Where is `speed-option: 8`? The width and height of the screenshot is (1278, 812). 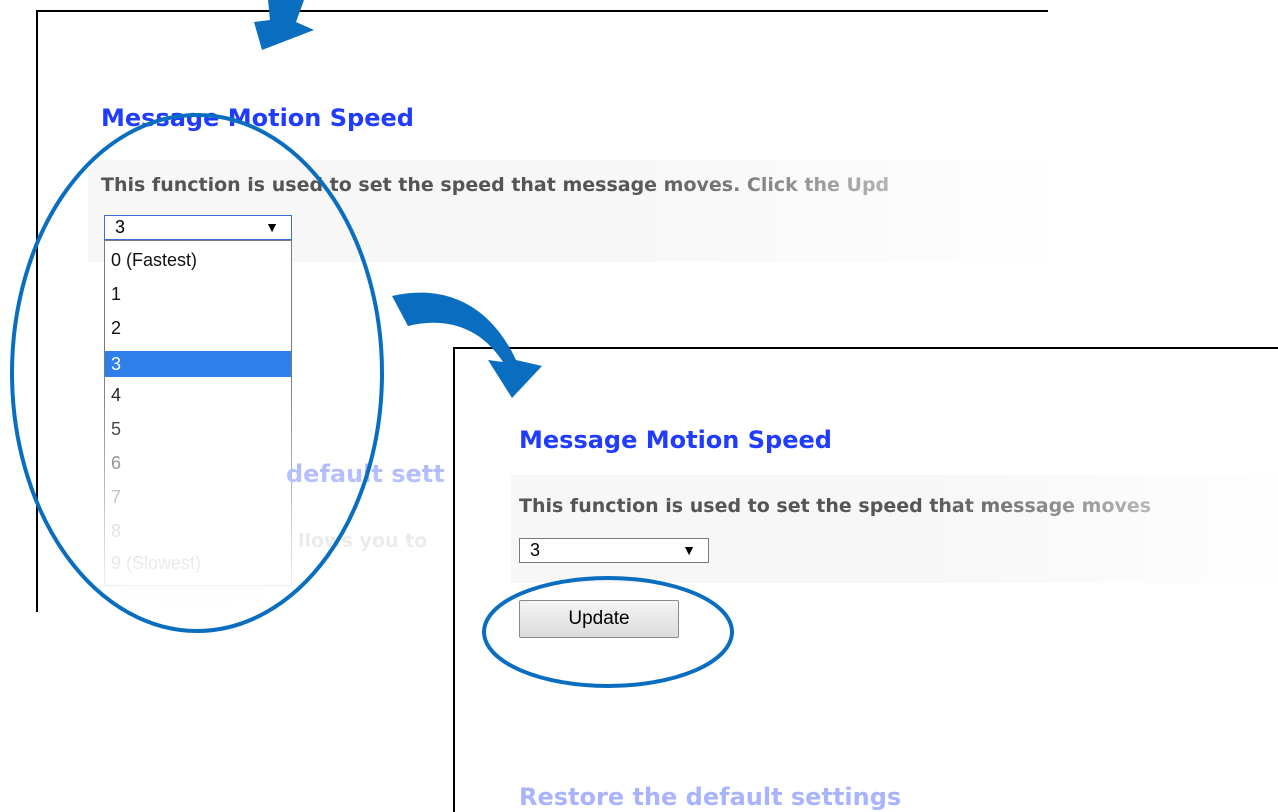 speed-option: 8 is located at coordinates (198, 531).